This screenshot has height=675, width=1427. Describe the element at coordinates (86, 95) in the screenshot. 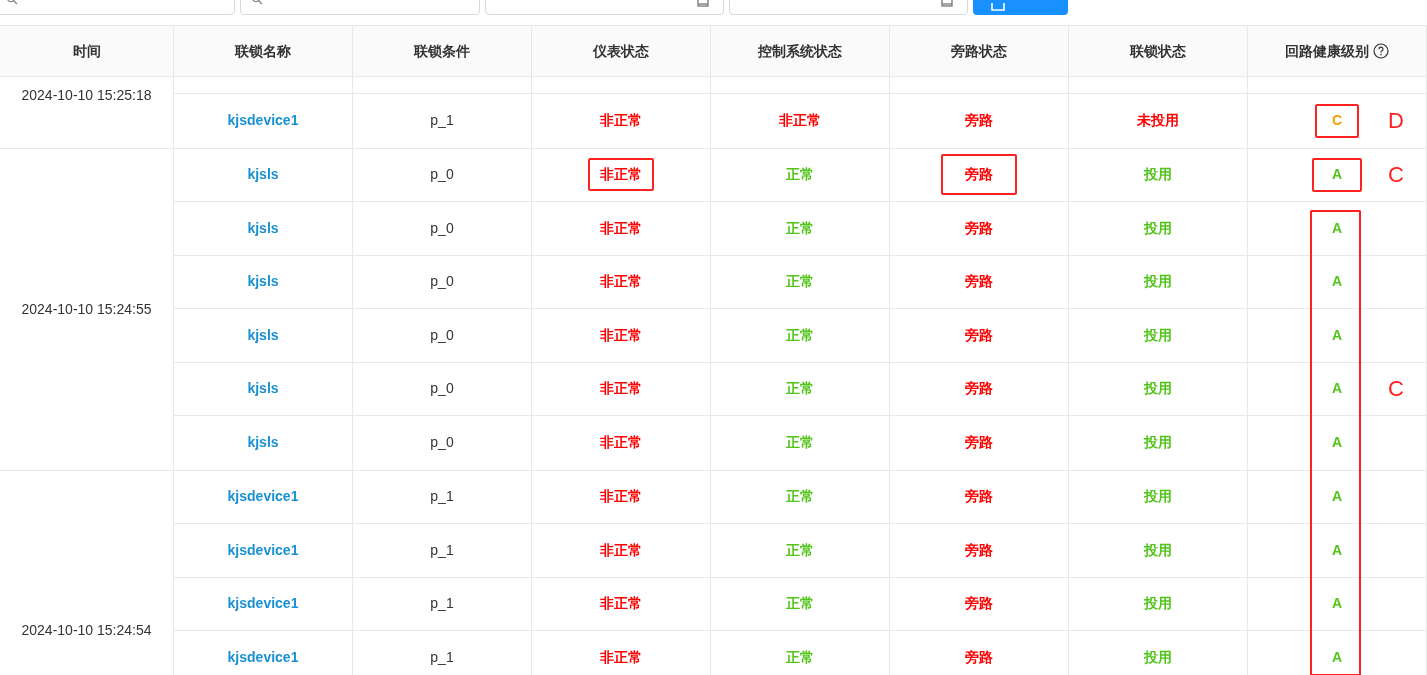

I see `time-text: 2024-10-10 15:25:18` at that location.